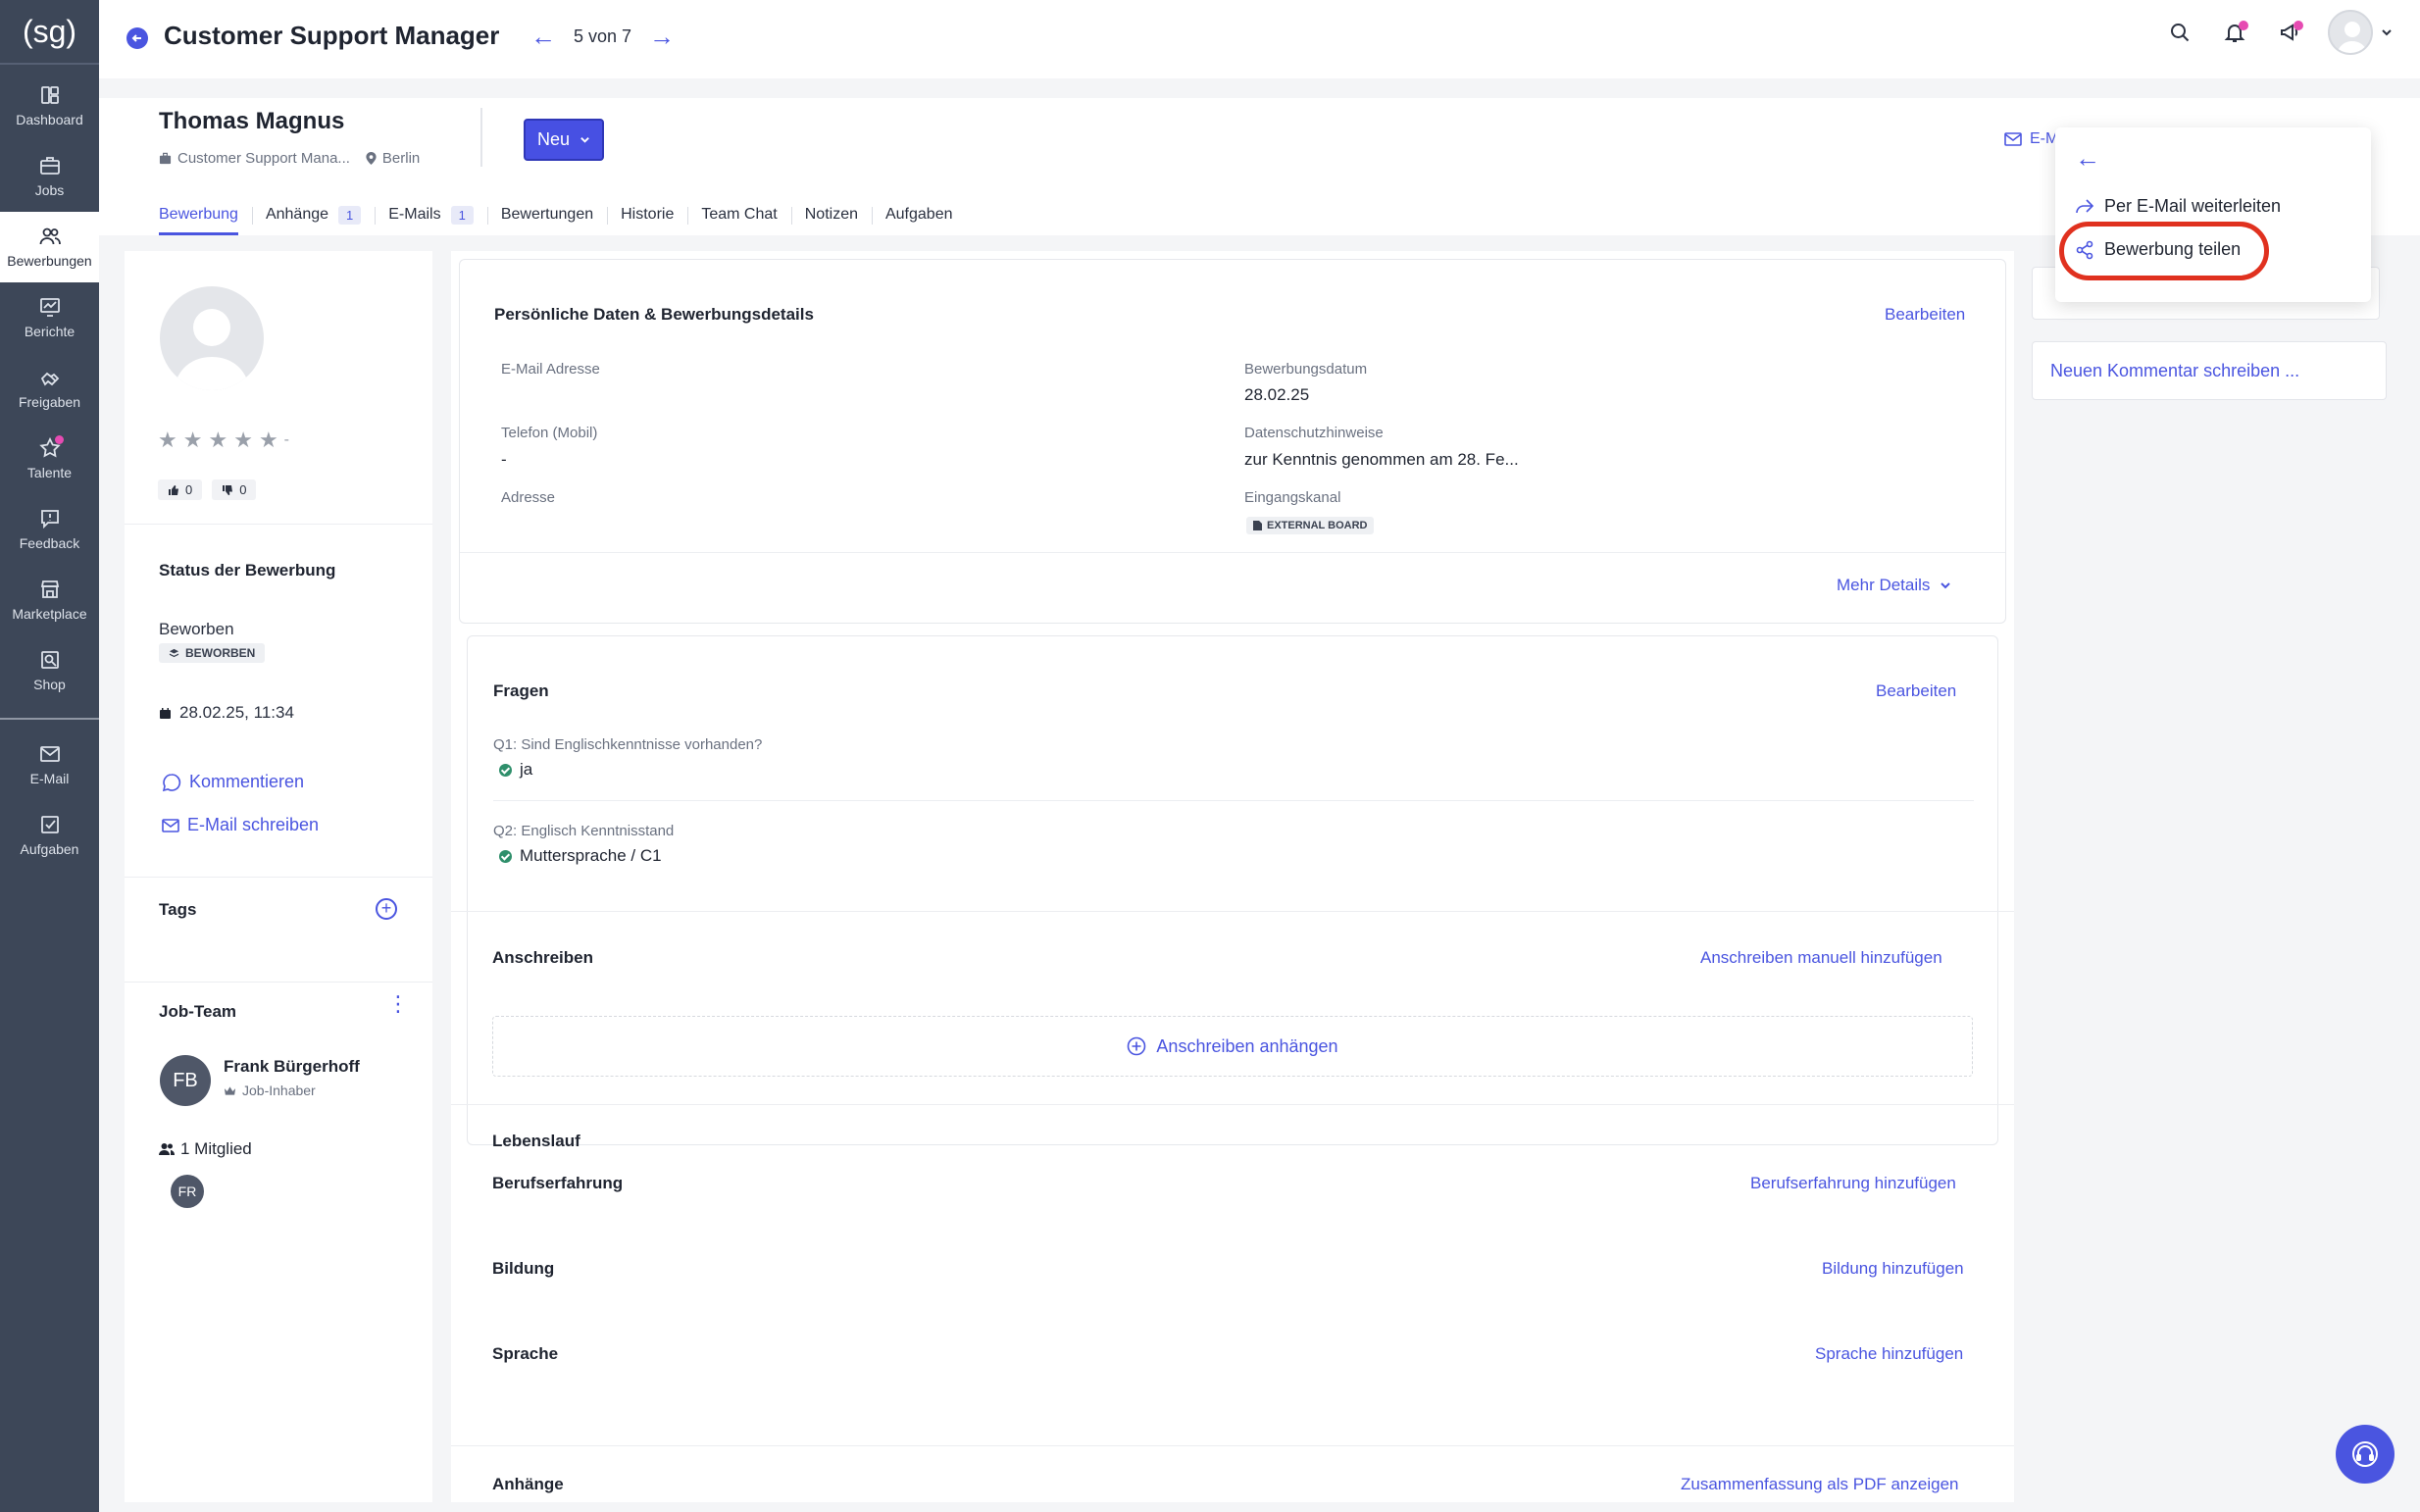  I want to click on user-menu-button, so click(2363, 32).